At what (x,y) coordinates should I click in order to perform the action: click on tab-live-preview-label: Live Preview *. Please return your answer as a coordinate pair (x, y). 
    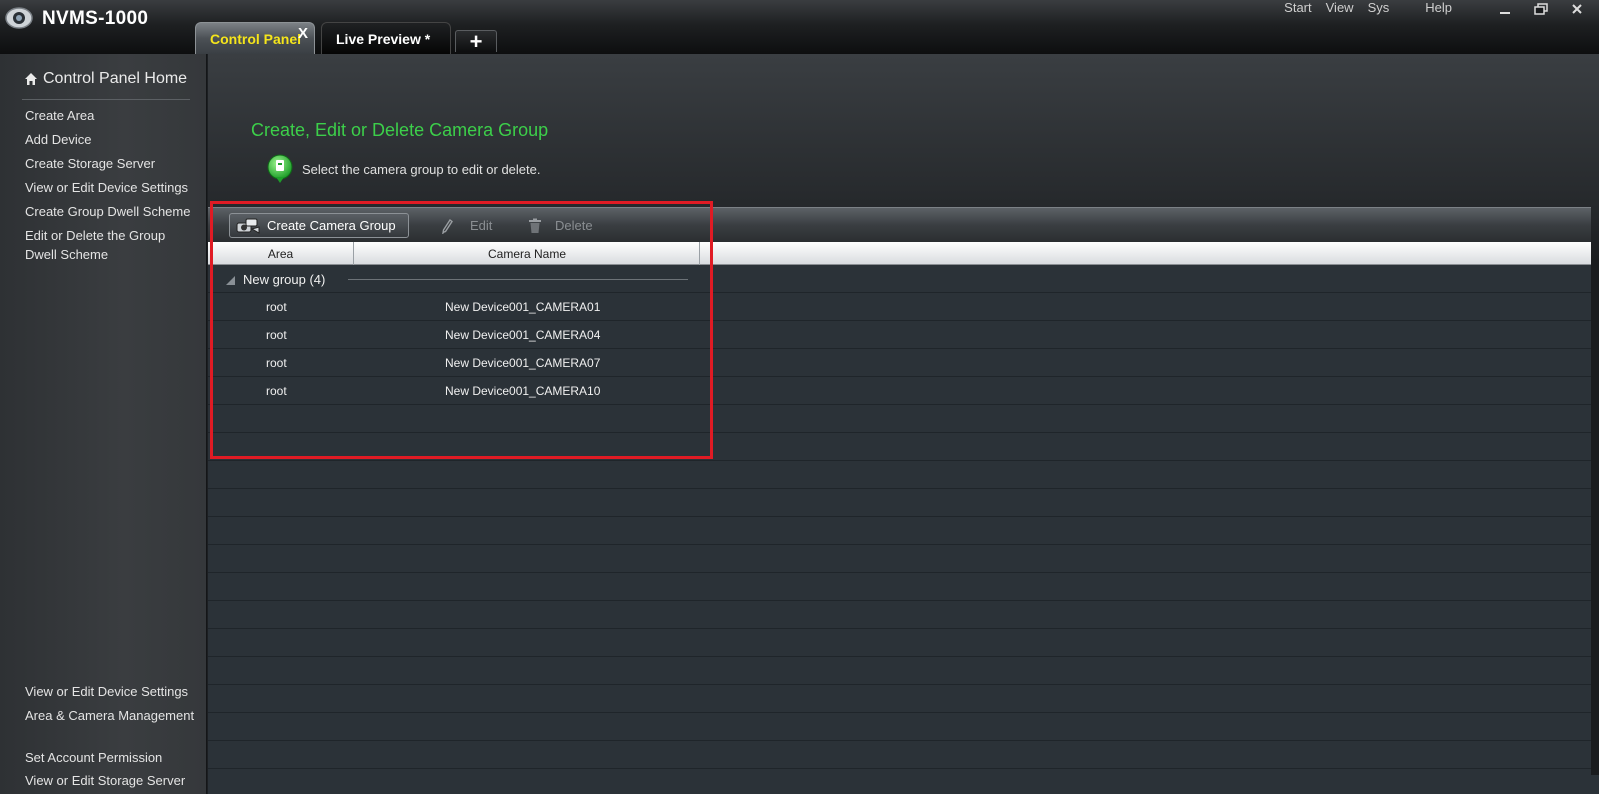
    Looking at the image, I should click on (383, 38).